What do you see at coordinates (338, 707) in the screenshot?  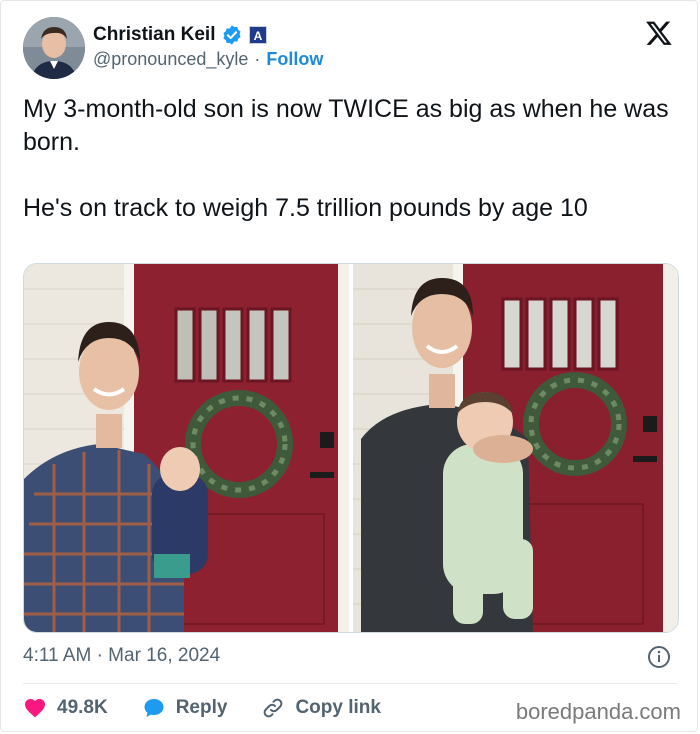 I see `copy-link-label: Copy link` at bounding box center [338, 707].